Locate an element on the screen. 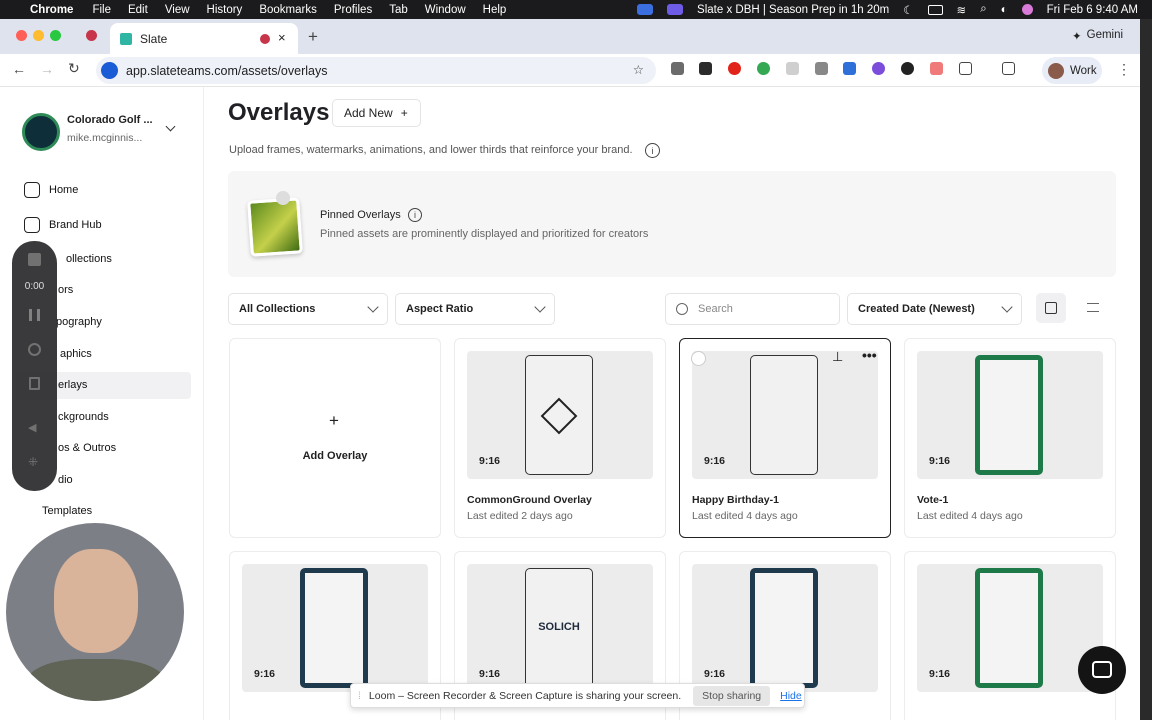 The image size is (1152, 720). address-bar: app.slateteams.com/assets/overlays ☆ is located at coordinates (376, 70).